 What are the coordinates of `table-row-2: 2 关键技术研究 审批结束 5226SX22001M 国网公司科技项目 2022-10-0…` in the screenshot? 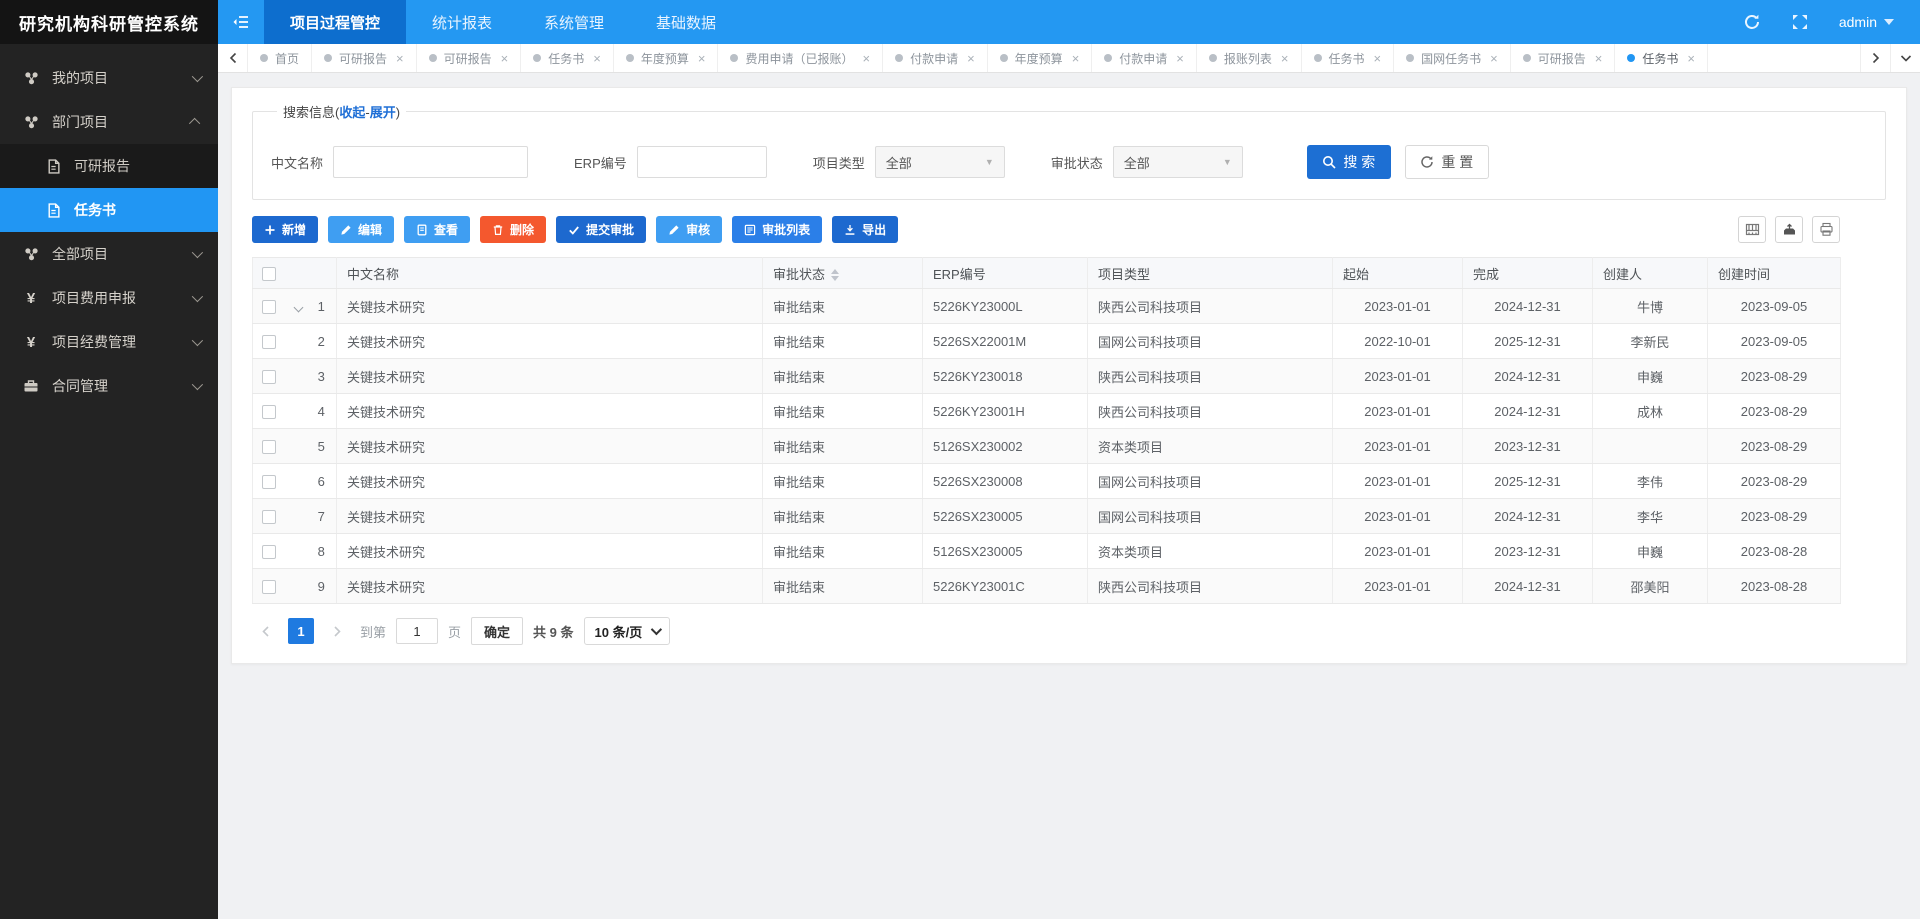 It's located at (1046, 341).